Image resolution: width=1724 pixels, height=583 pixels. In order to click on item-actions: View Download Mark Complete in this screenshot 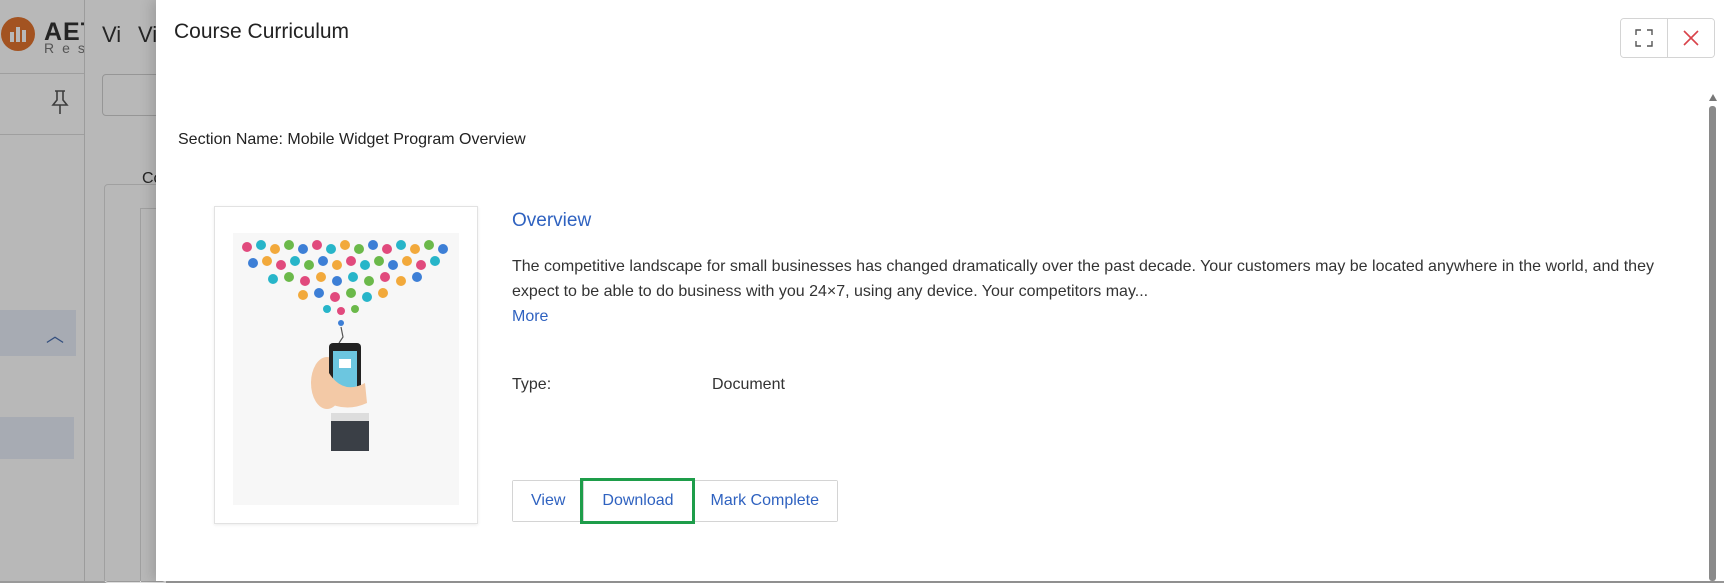, I will do `click(675, 501)`.